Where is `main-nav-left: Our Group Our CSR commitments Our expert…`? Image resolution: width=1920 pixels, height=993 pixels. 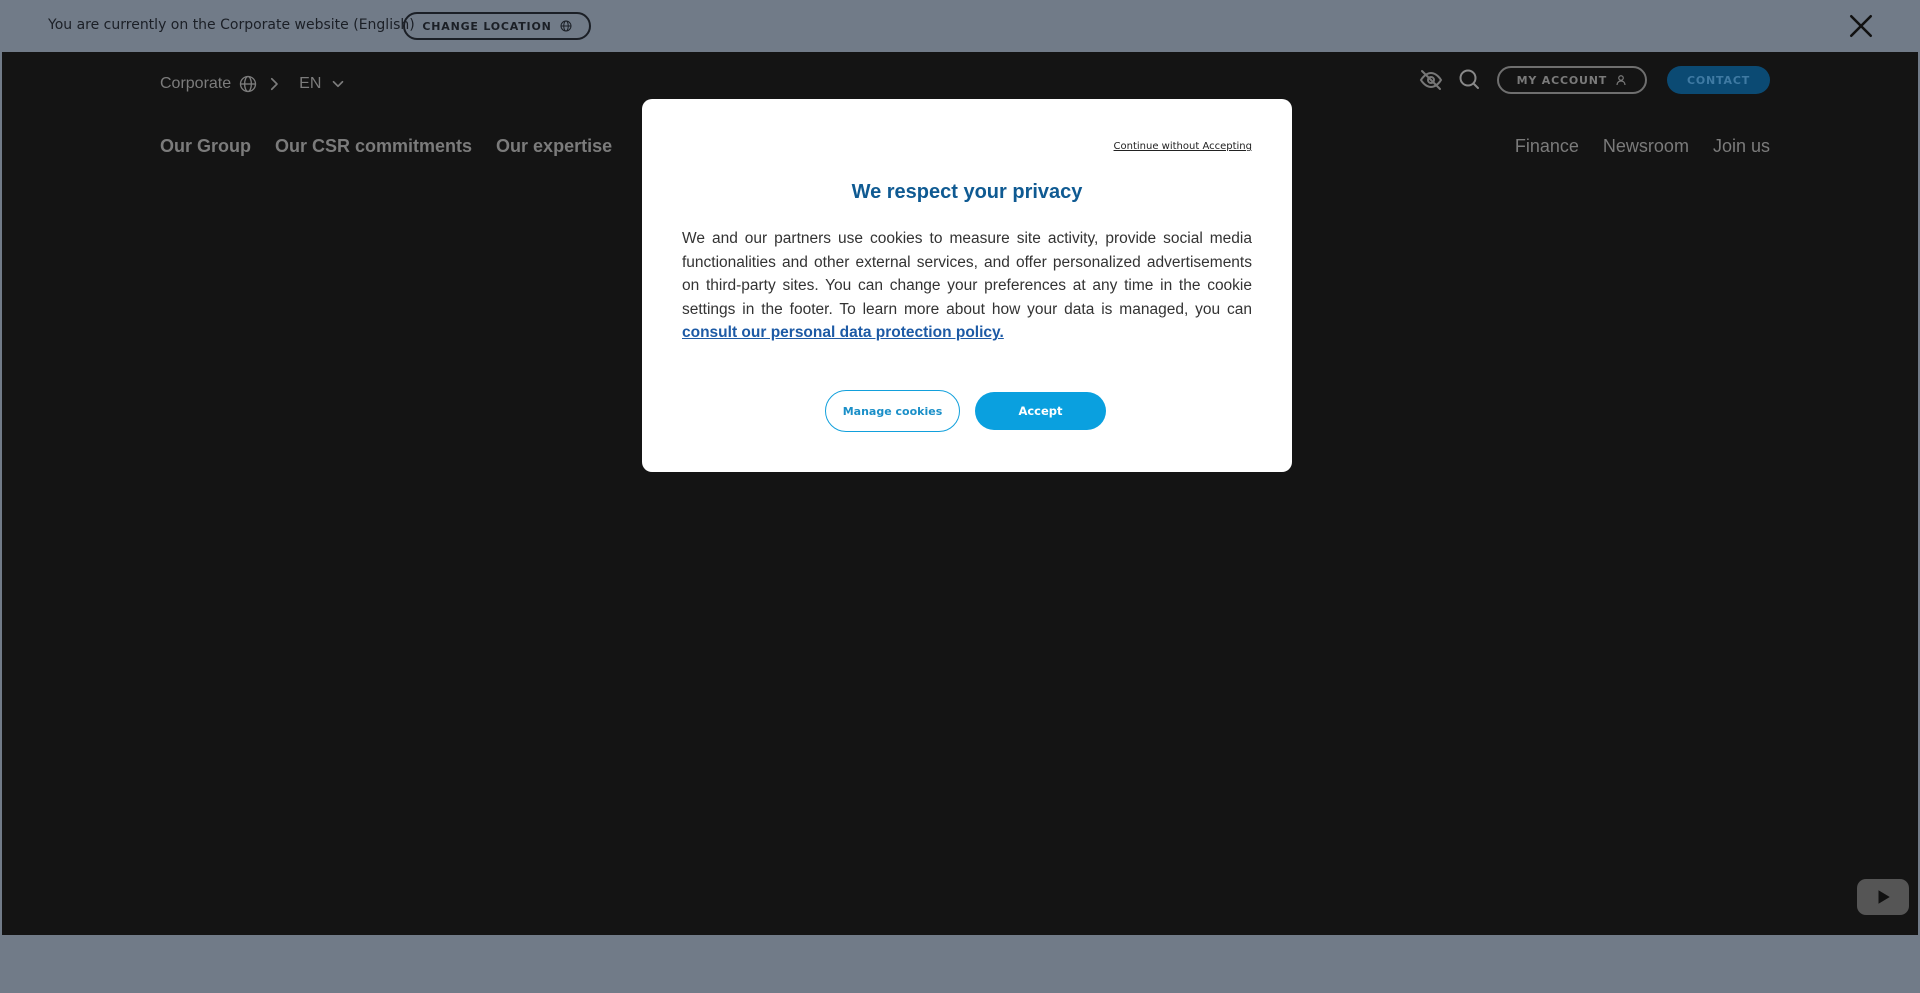
main-nav-left: Our Group Our CSR commitments Our expert… is located at coordinates (386, 146).